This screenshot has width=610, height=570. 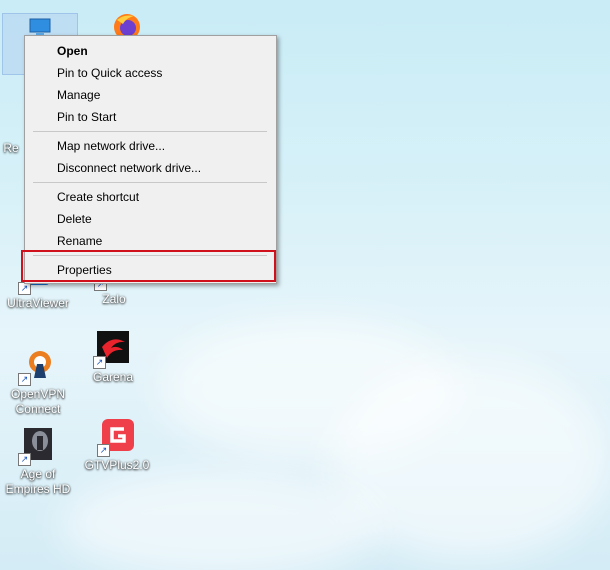 I want to click on age-of-empires-icon-item: ↗ Age of Empires HD, so click(x=38, y=462).